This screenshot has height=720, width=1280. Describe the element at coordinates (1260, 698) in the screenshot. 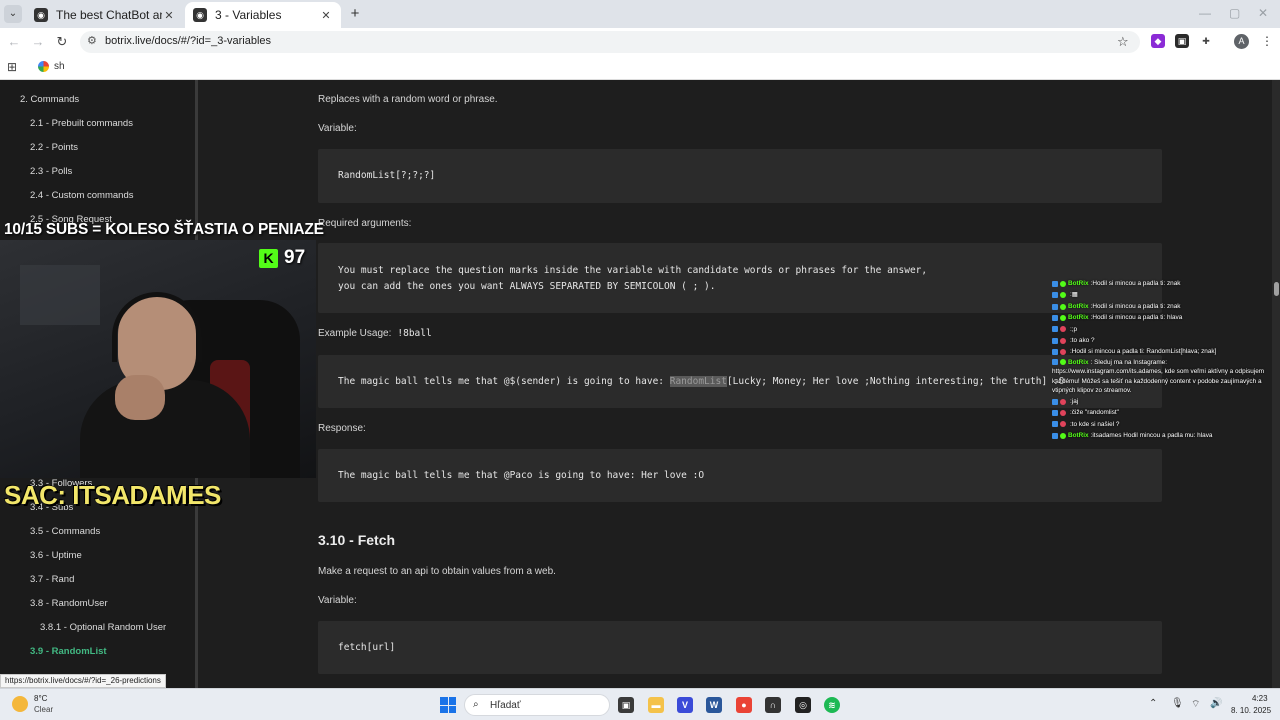

I see `clock-time: 4:23` at that location.